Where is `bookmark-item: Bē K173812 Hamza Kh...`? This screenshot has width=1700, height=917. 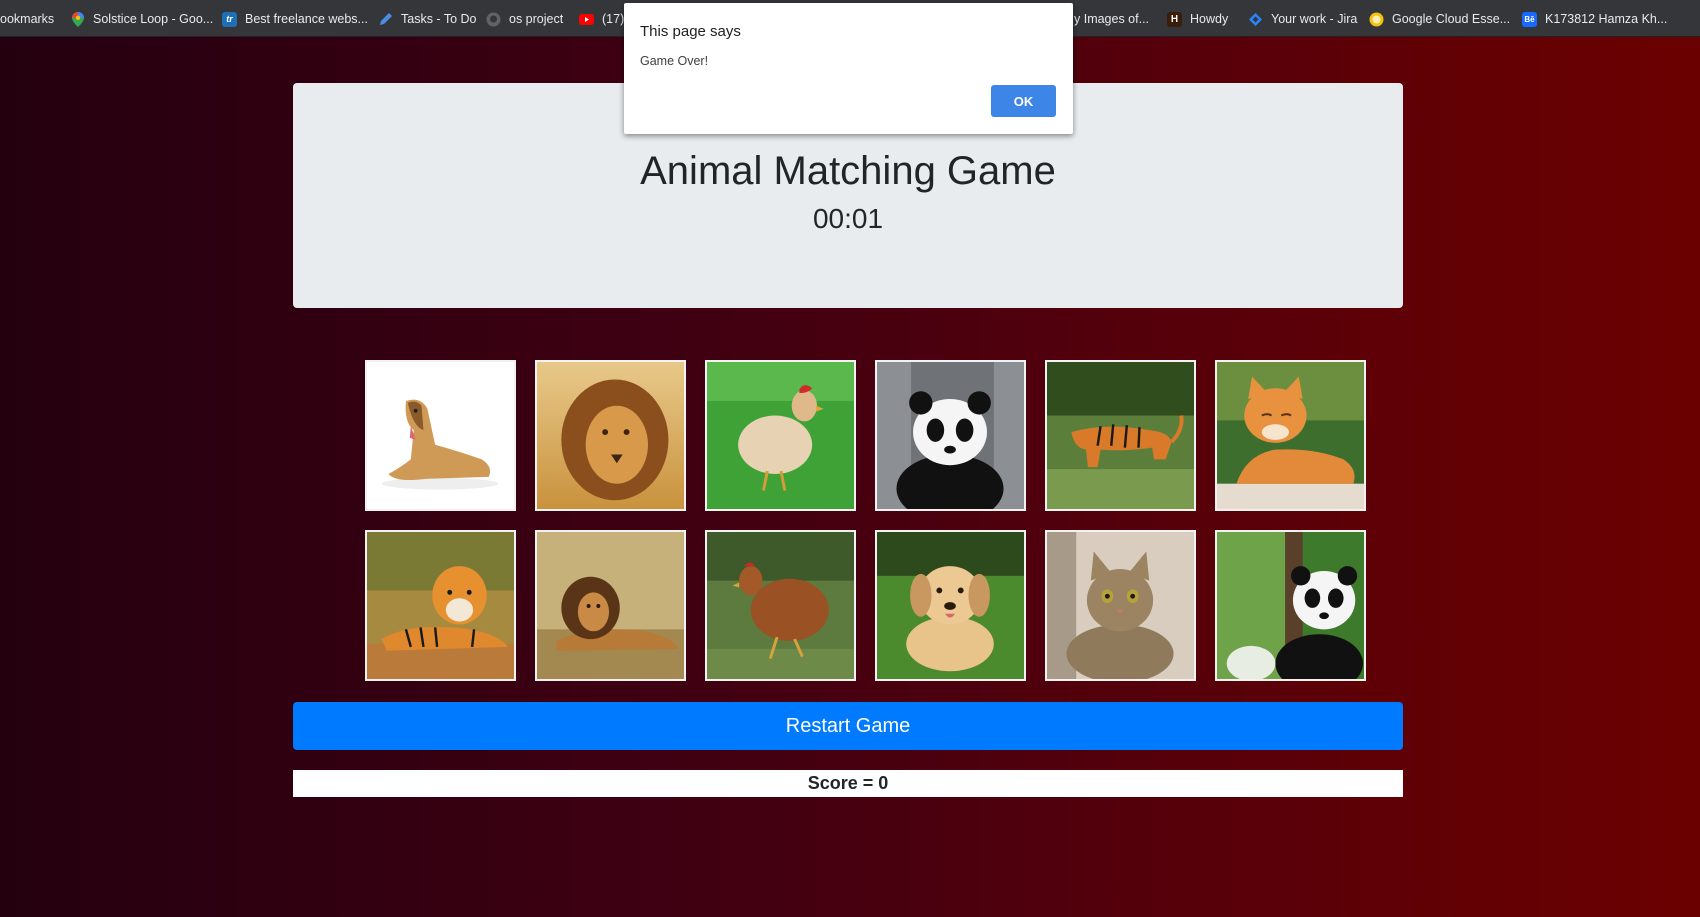
bookmark-item: Bē K173812 Hamza Kh... is located at coordinates (1594, 19).